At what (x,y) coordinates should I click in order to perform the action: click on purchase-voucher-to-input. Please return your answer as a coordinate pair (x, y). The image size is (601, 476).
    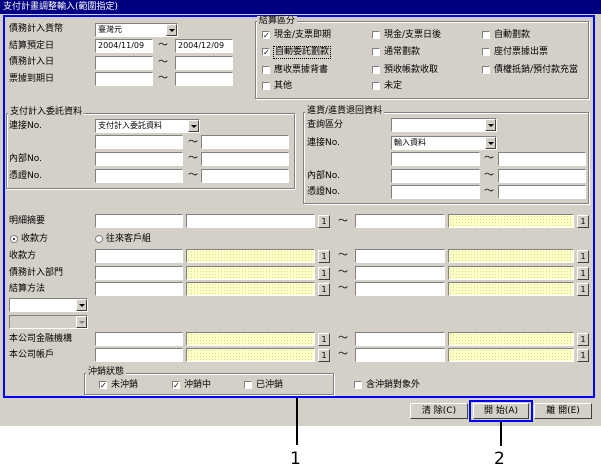
    Looking at the image, I should click on (542, 192).